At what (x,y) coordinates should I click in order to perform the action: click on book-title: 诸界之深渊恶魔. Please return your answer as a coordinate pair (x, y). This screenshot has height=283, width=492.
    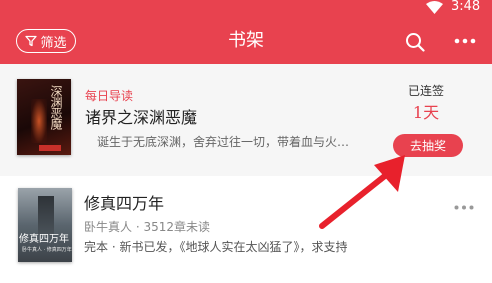
    Looking at the image, I should click on (141, 117).